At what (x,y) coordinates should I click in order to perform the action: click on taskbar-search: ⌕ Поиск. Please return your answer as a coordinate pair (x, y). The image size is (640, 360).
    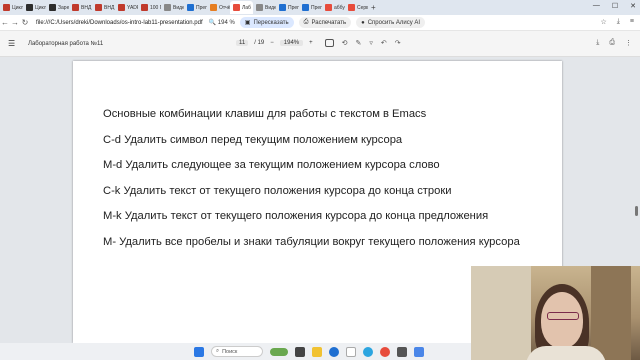
    Looking at the image, I should click on (237, 351).